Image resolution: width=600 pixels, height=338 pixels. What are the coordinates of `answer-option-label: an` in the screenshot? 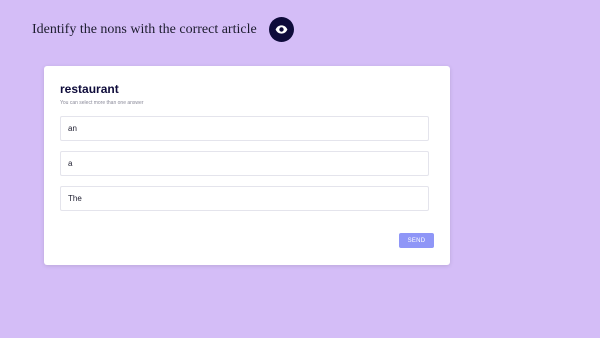 It's located at (72, 128).